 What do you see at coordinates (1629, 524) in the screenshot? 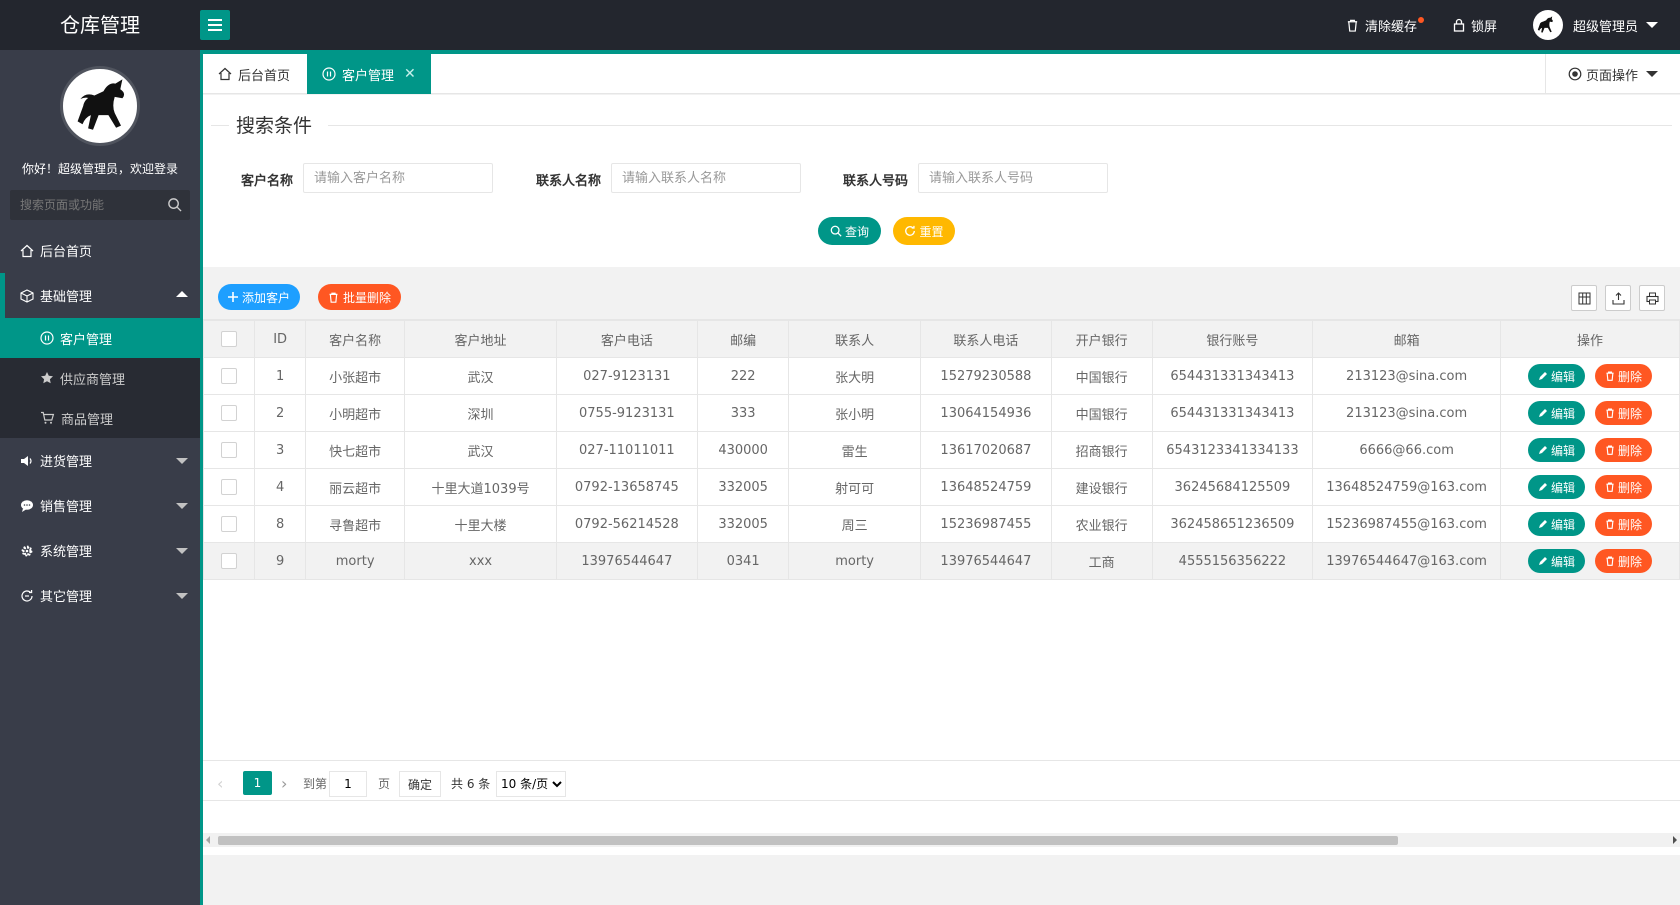
I see `delete-label: 删除` at bounding box center [1629, 524].